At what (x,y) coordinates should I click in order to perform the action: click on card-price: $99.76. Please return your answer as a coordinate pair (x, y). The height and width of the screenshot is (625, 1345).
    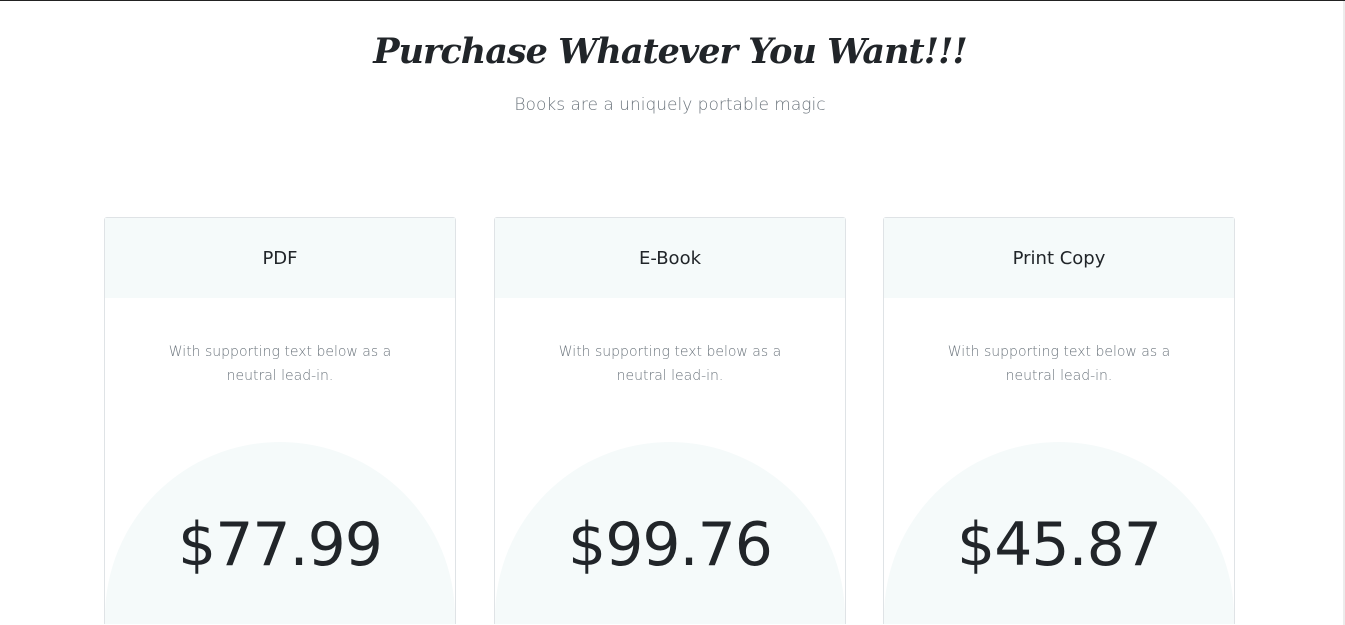
    Looking at the image, I should click on (670, 545).